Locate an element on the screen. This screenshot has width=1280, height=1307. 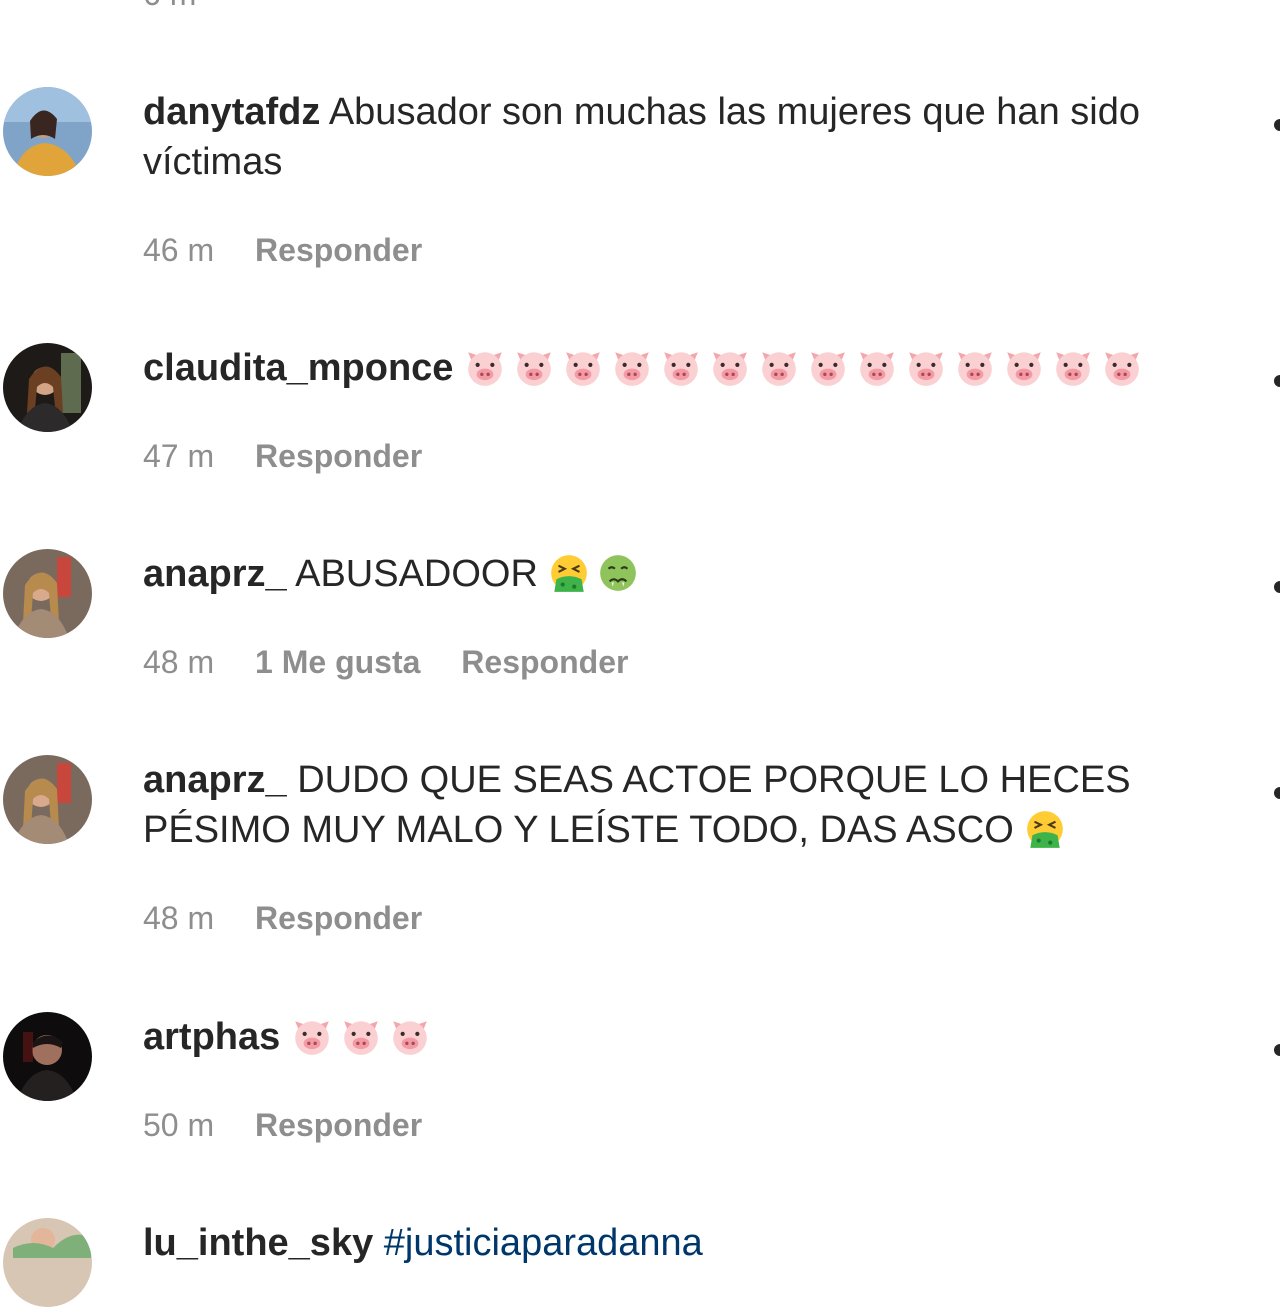
hashtag-link: #justiciaparadanna is located at coordinates (543, 1243).